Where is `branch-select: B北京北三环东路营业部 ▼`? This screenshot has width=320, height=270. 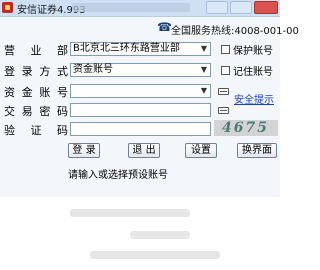 branch-select: B北京北三环东路营业部 ▼ is located at coordinates (140, 49).